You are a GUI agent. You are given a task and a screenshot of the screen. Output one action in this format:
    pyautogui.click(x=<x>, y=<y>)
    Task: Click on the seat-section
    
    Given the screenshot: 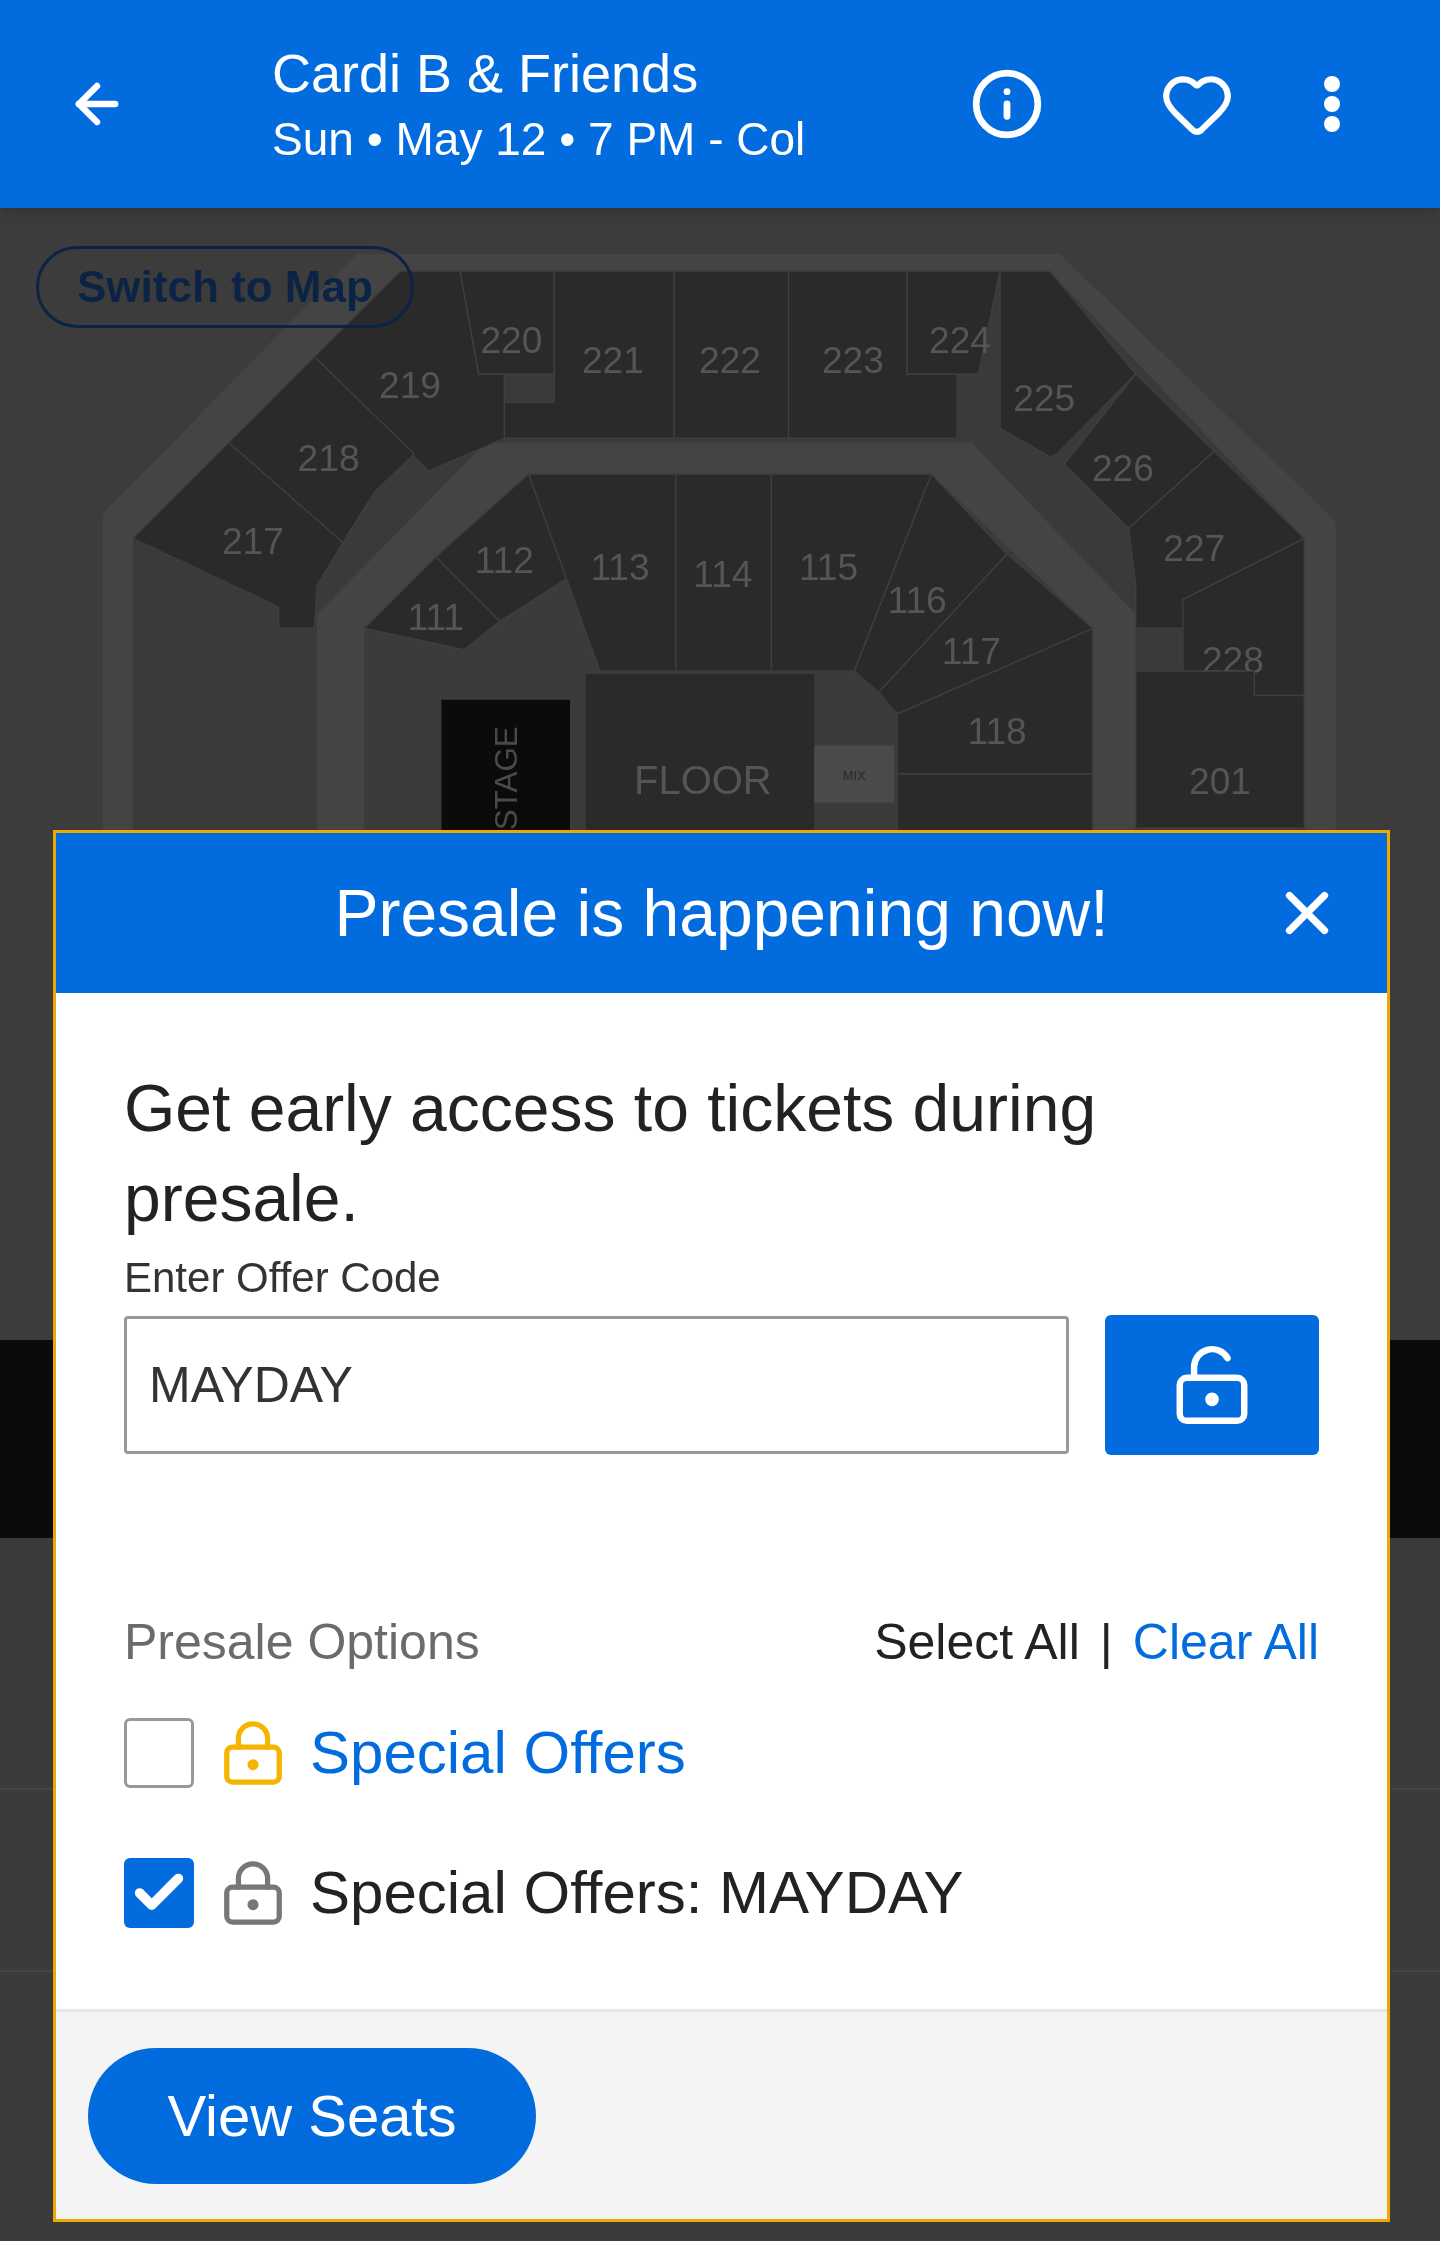 What is the action you would take?
    pyautogui.click(x=995, y=802)
    